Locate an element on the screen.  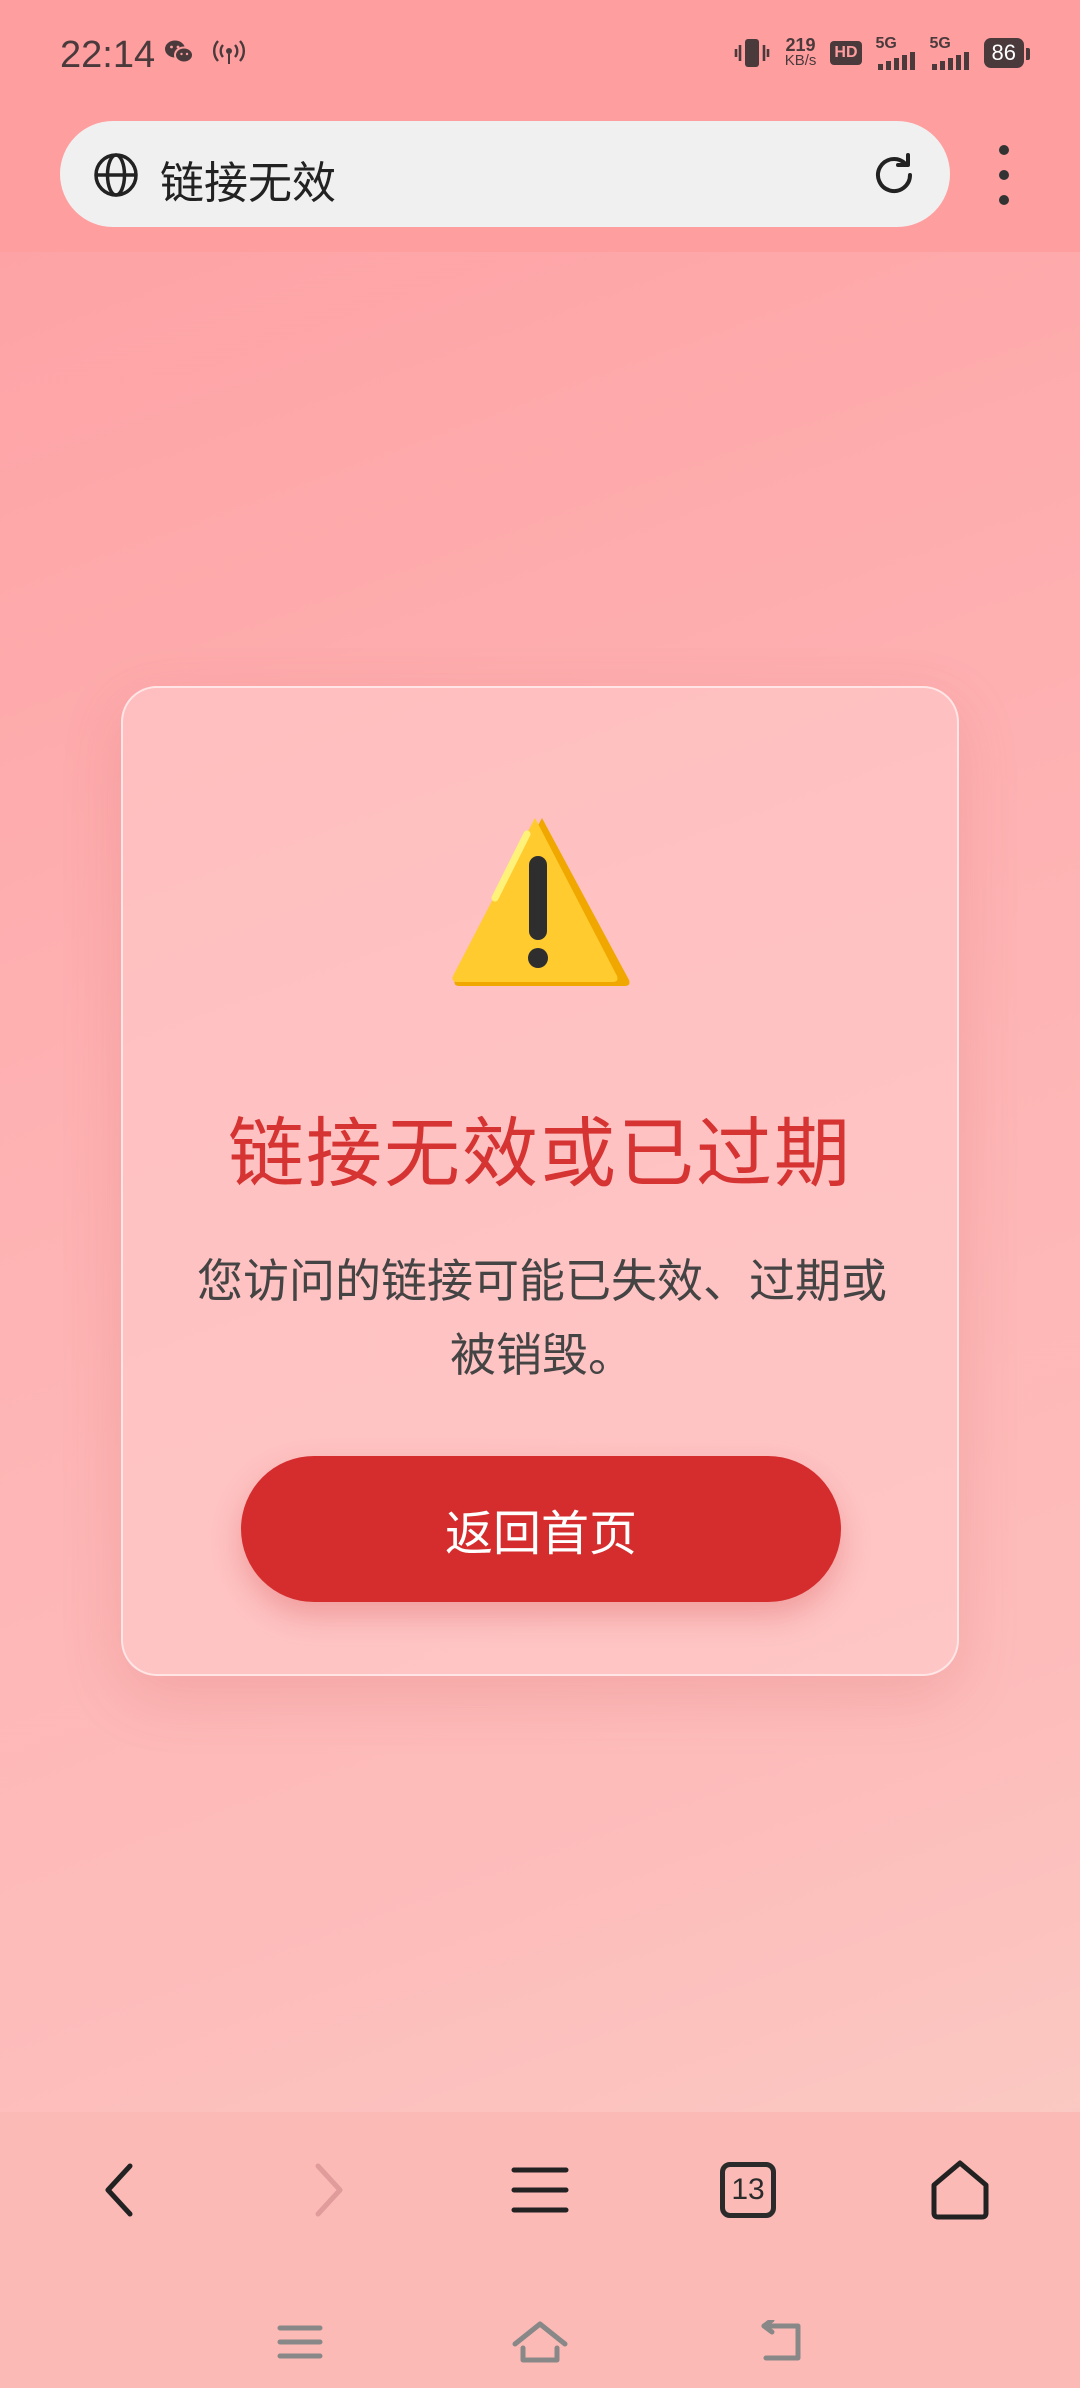
system-home-button is located at coordinates (540, 2342).